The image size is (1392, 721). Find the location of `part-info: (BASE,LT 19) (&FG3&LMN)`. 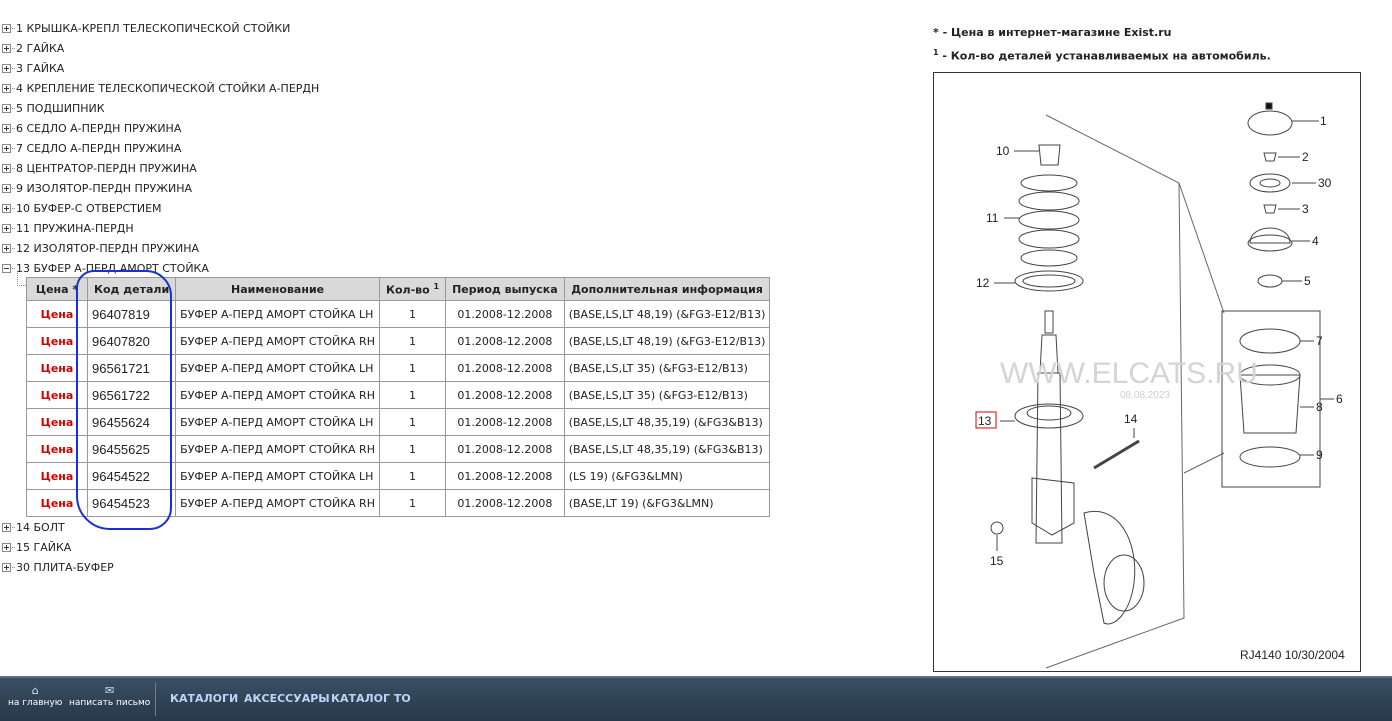

part-info: (BASE,LT 19) (&FG3&LMN) is located at coordinates (667, 503).